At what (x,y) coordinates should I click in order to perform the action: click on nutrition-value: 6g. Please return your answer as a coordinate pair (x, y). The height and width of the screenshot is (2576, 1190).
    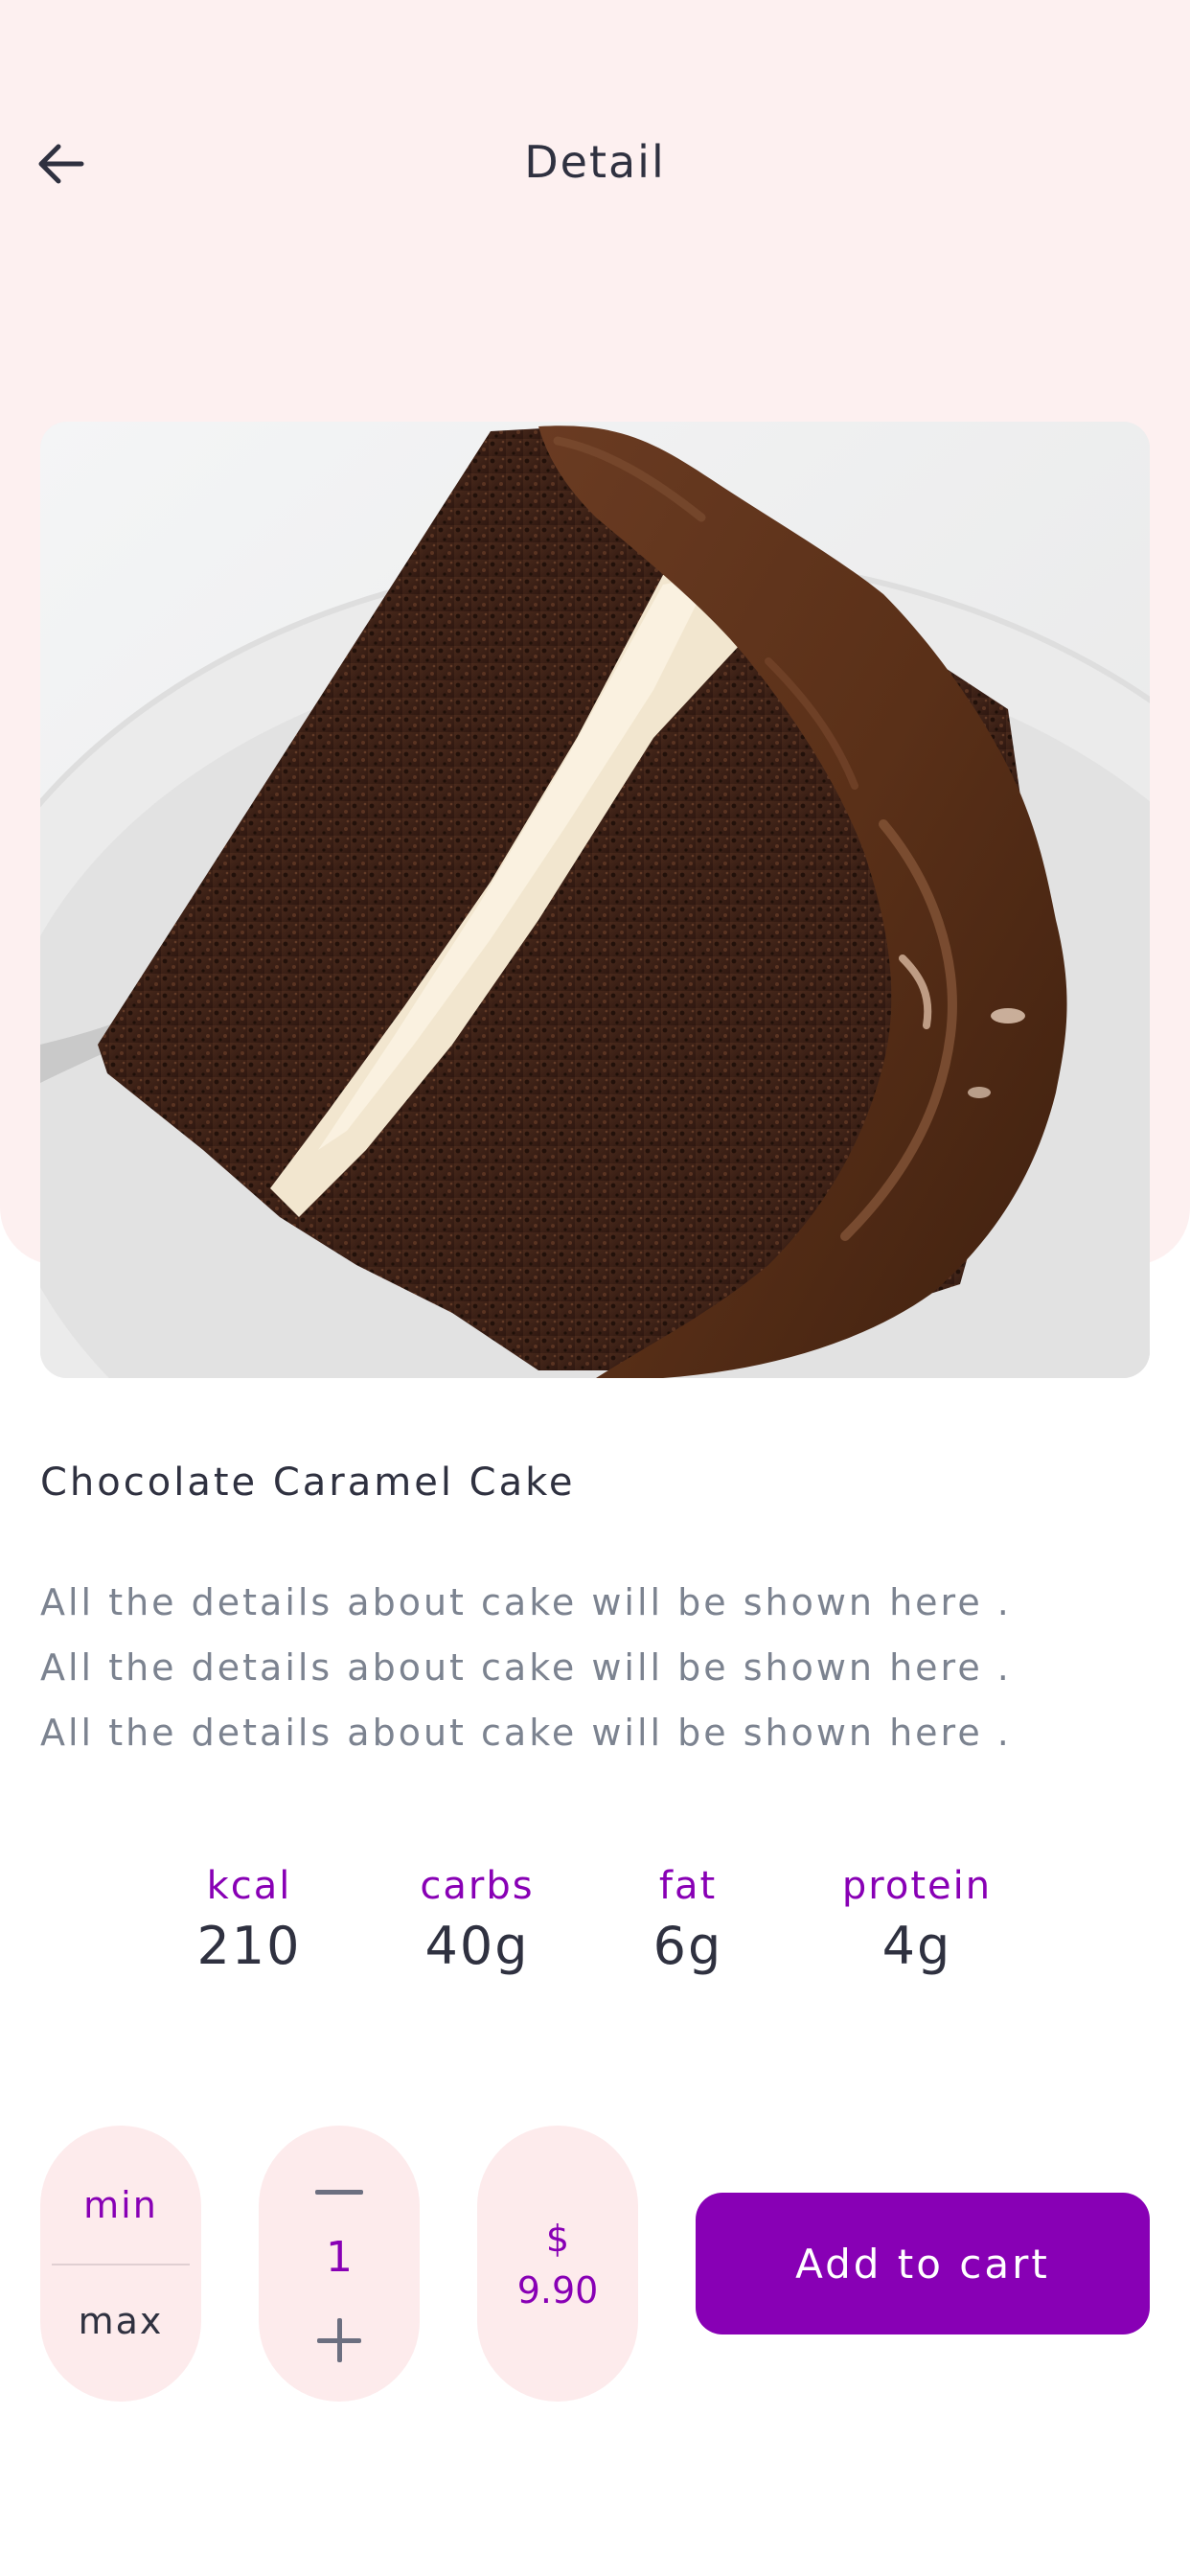
    Looking at the image, I should click on (687, 1946).